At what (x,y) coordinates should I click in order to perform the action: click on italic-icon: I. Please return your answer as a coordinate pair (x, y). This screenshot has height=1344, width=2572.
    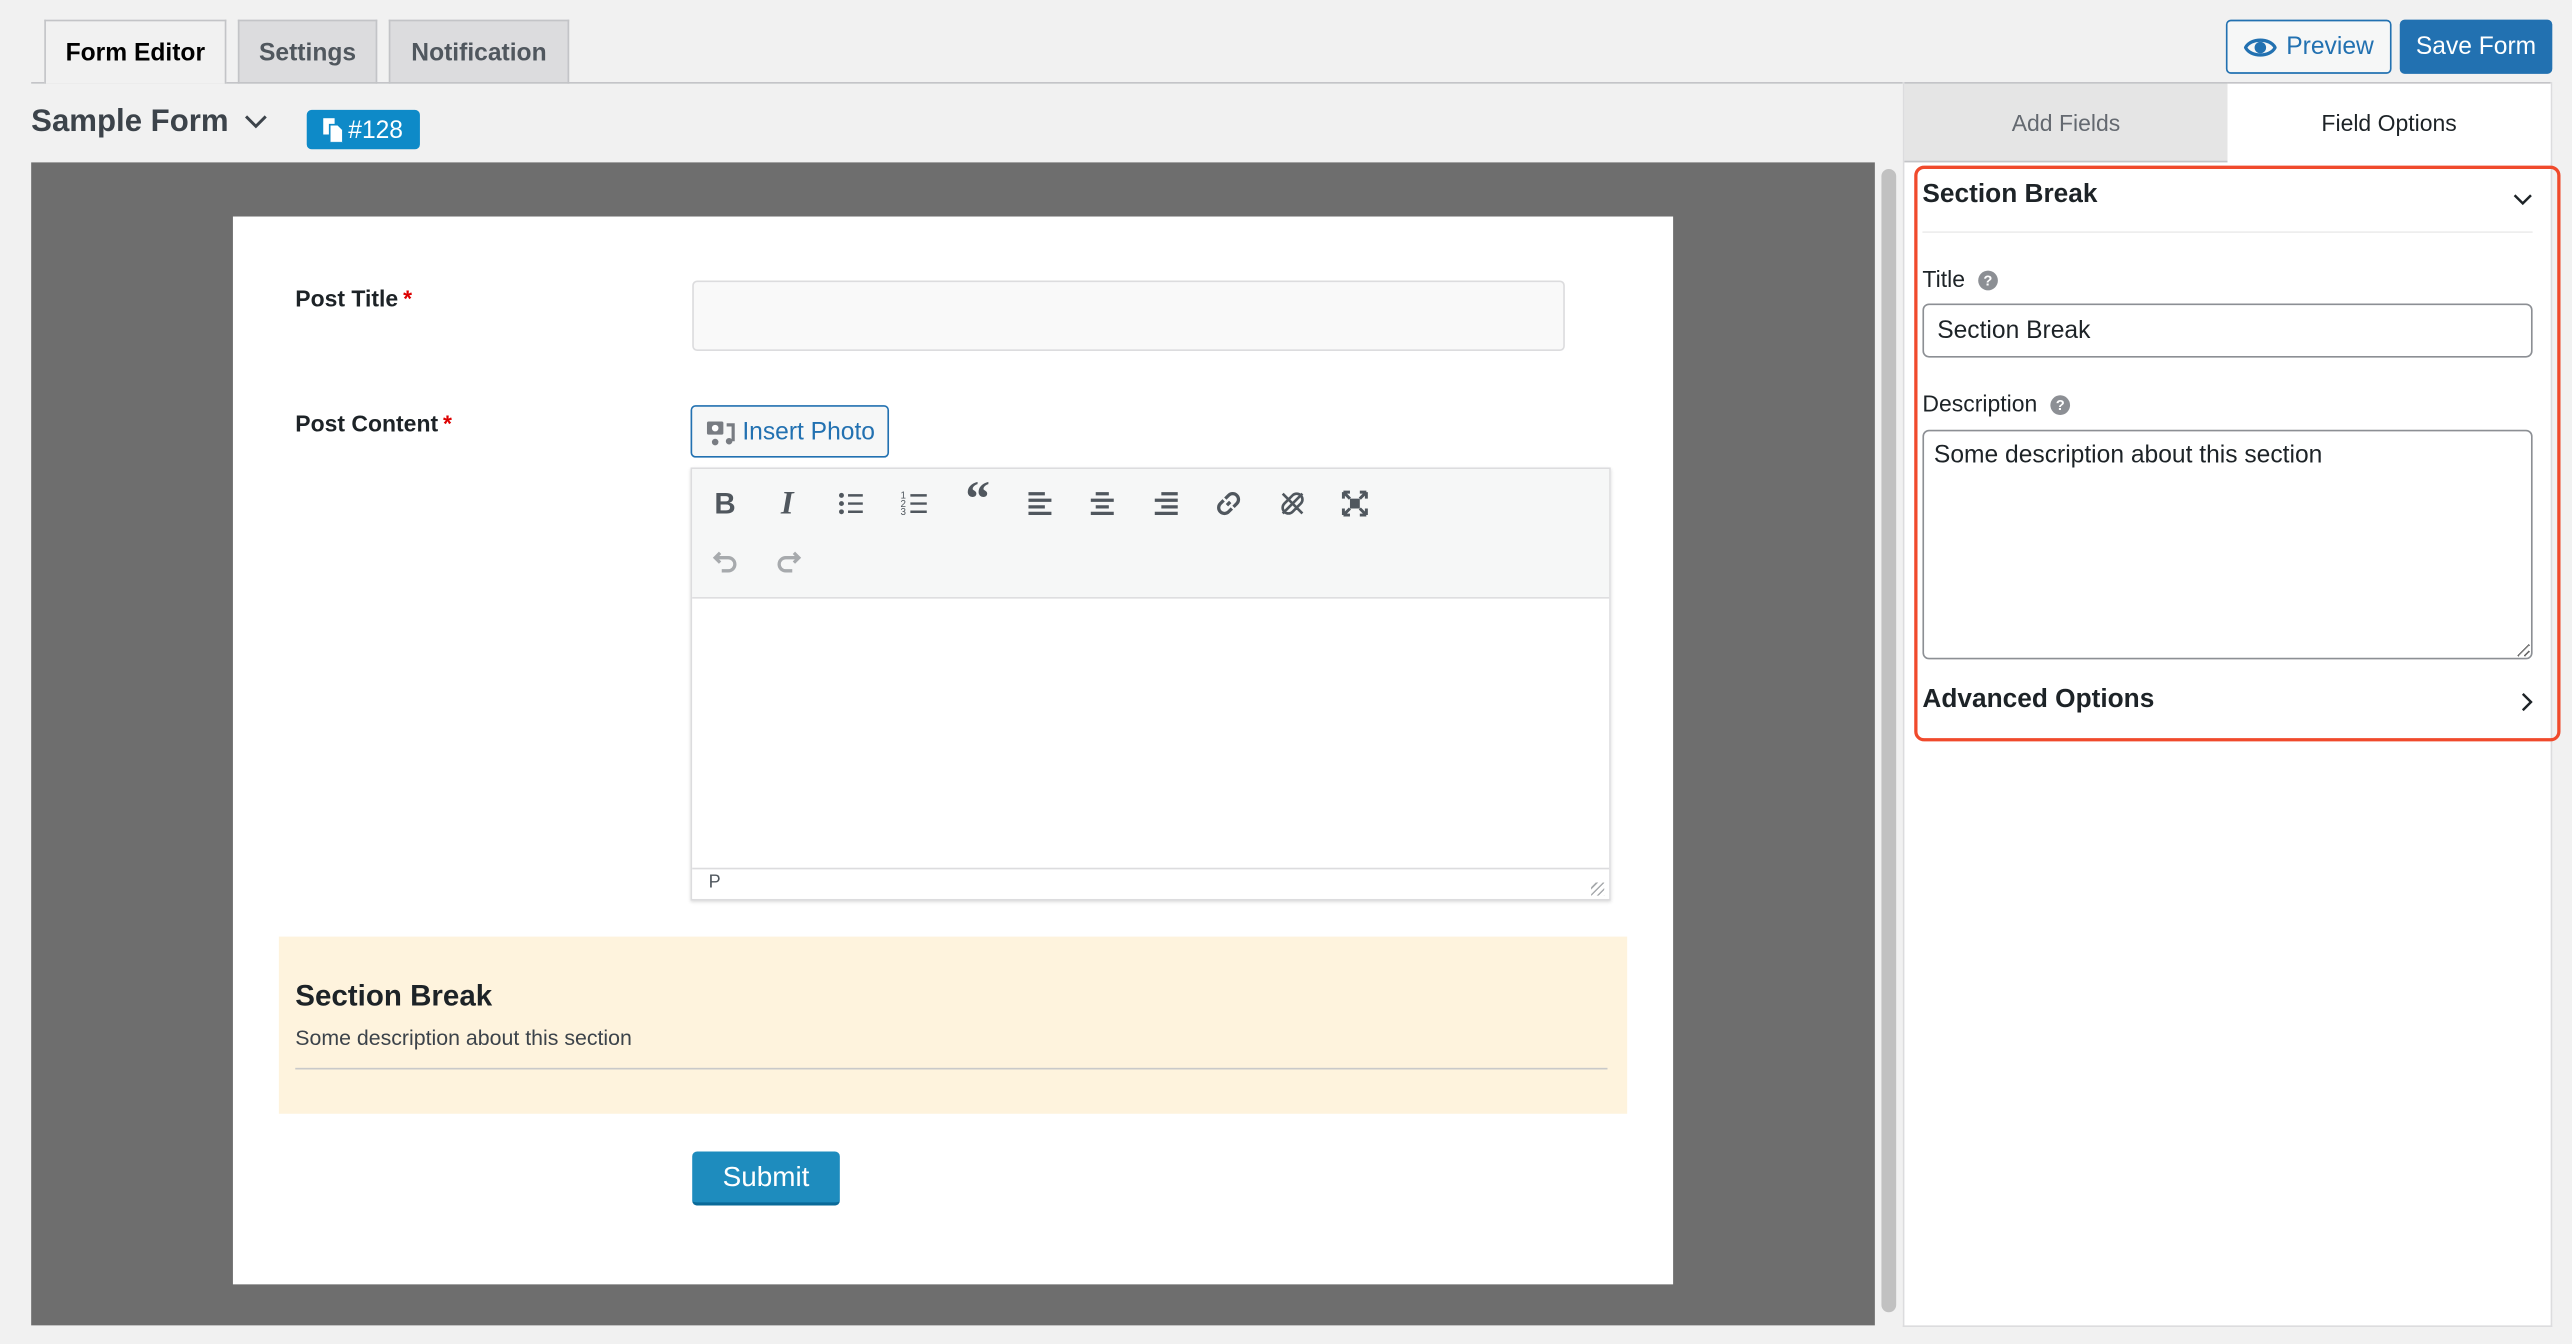
    Looking at the image, I should click on (787, 503).